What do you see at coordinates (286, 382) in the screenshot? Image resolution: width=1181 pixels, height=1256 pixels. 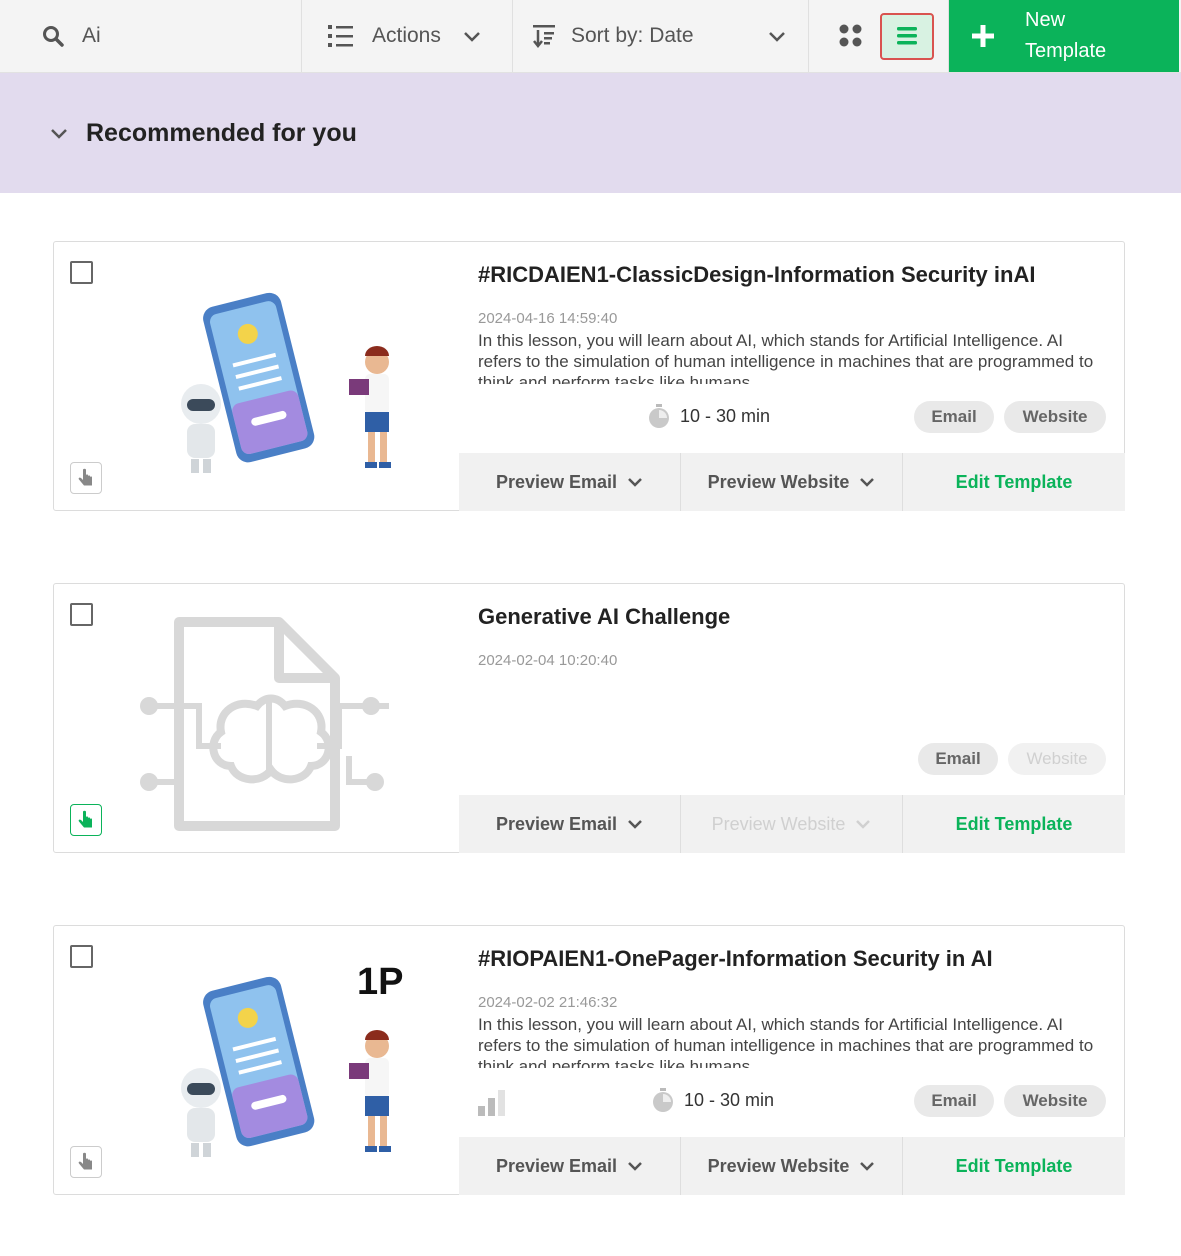 I see `template-thumbnail` at bounding box center [286, 382].